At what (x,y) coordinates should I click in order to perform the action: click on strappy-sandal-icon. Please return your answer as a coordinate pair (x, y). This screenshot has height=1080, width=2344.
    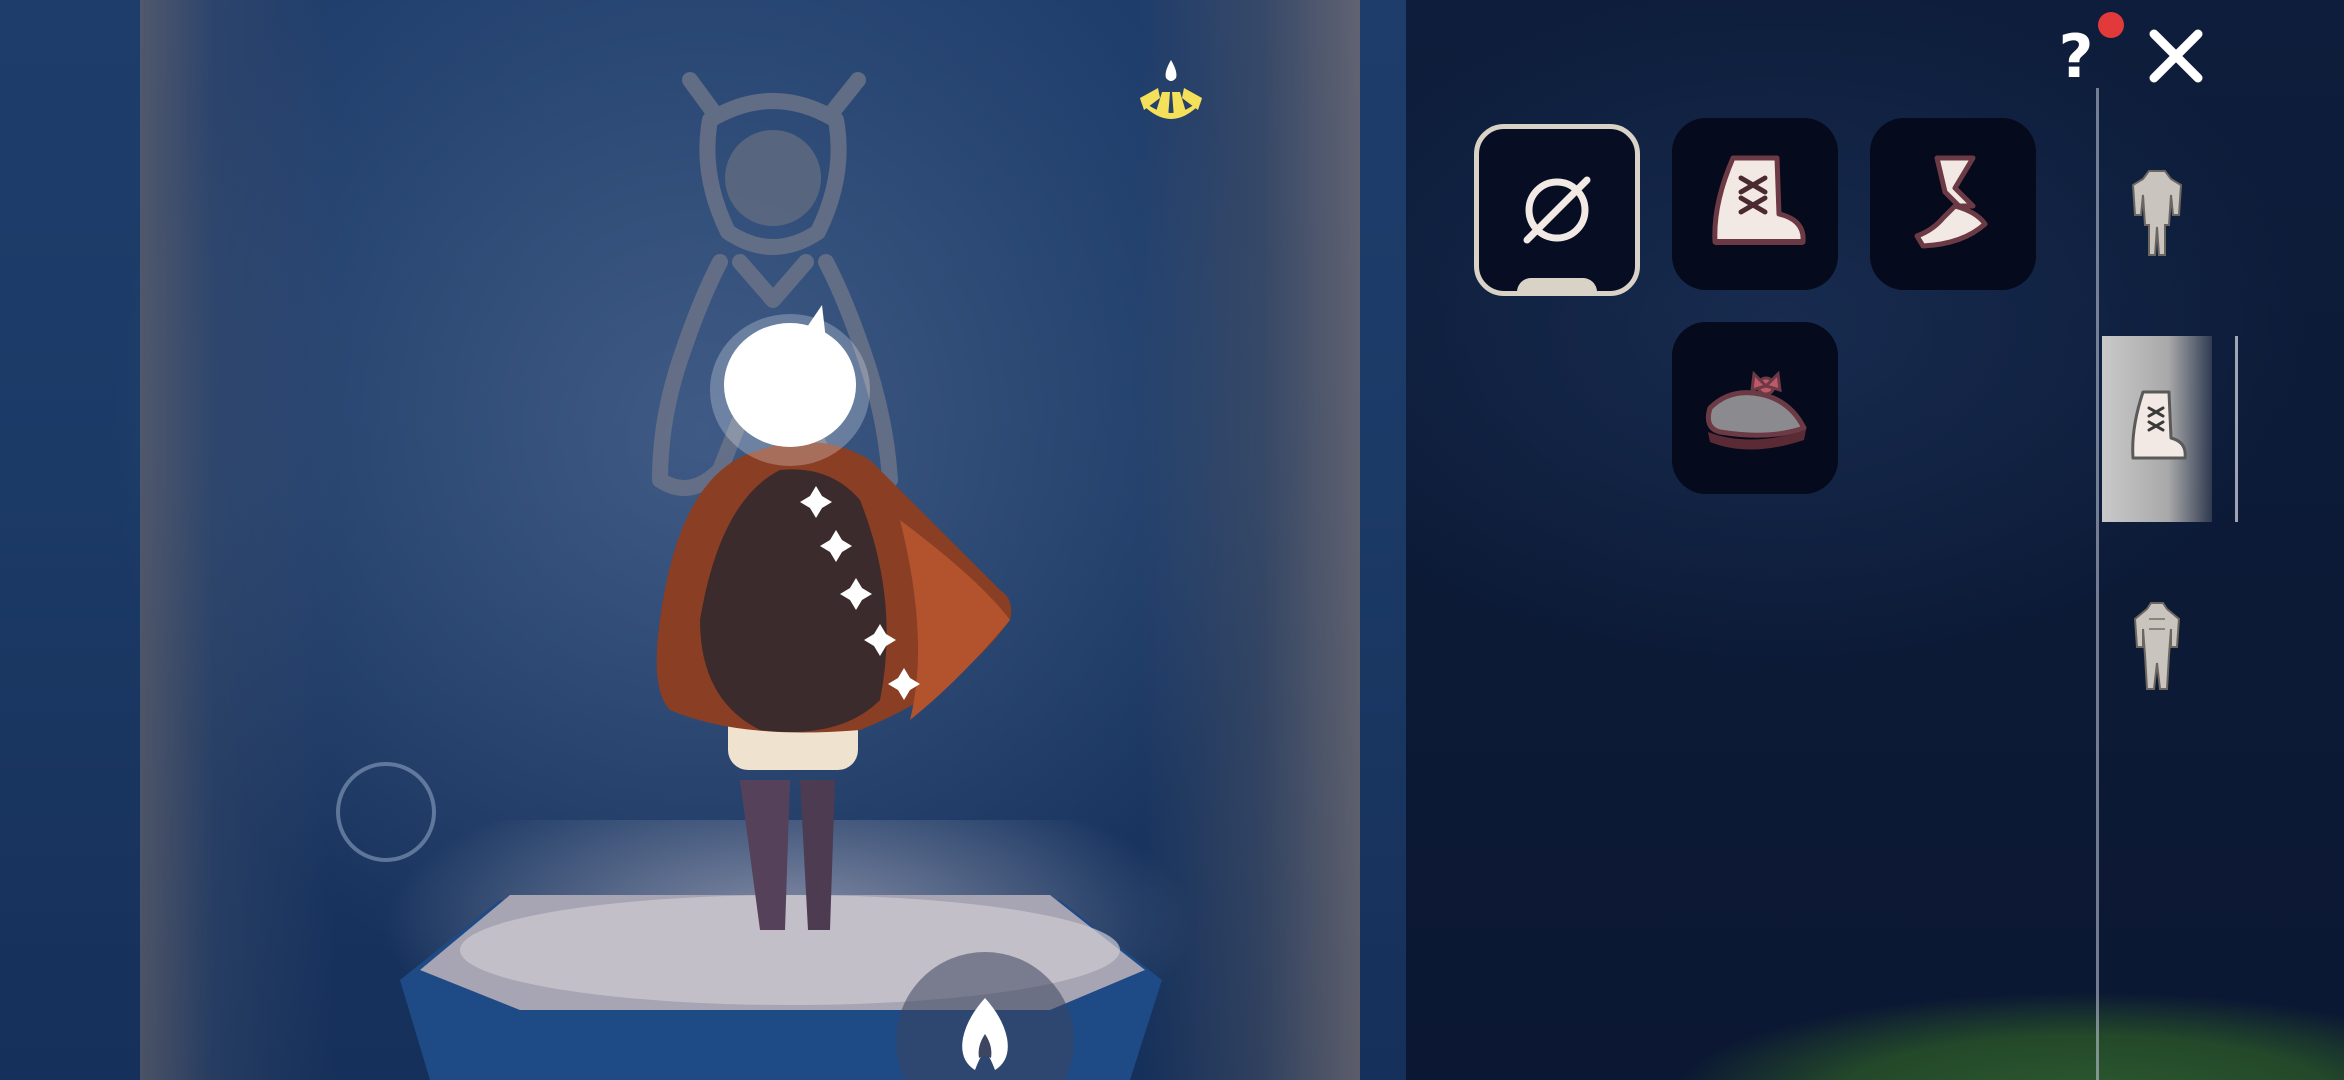
    Looking at the image, I should click on (1951, 202).